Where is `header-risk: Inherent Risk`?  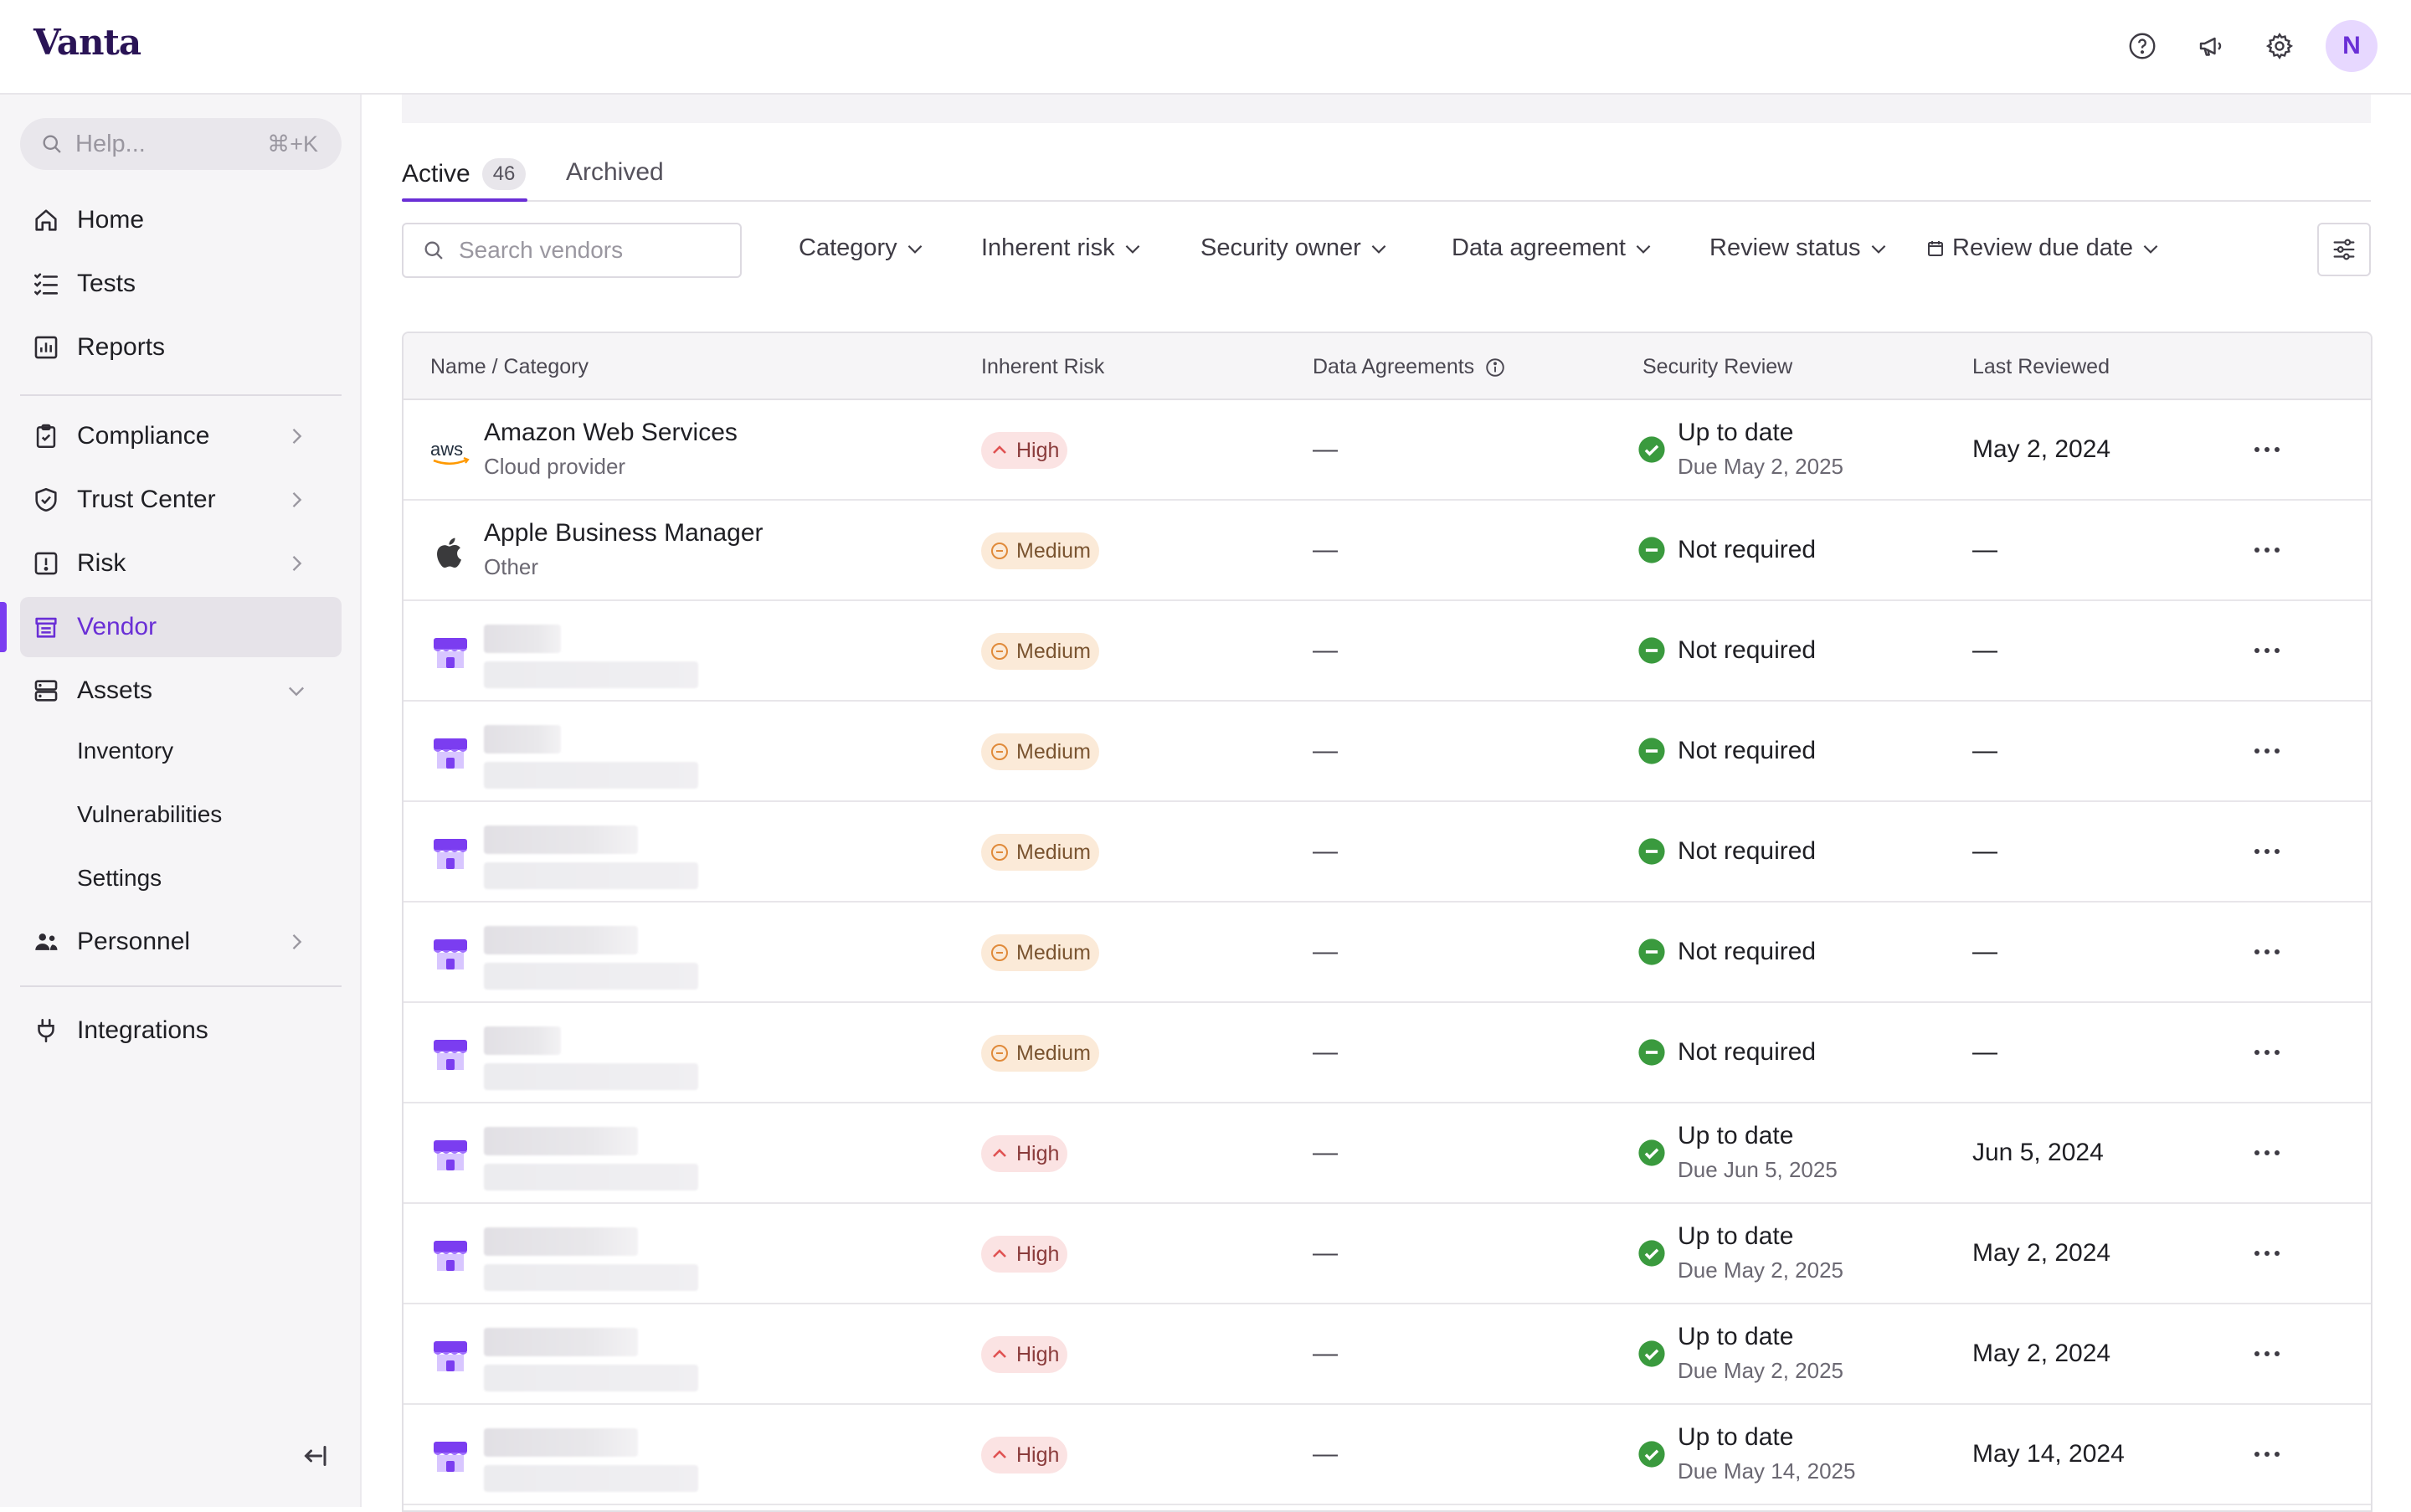 header-risk: Inherent Risk is located at coordinates (1042, 367).